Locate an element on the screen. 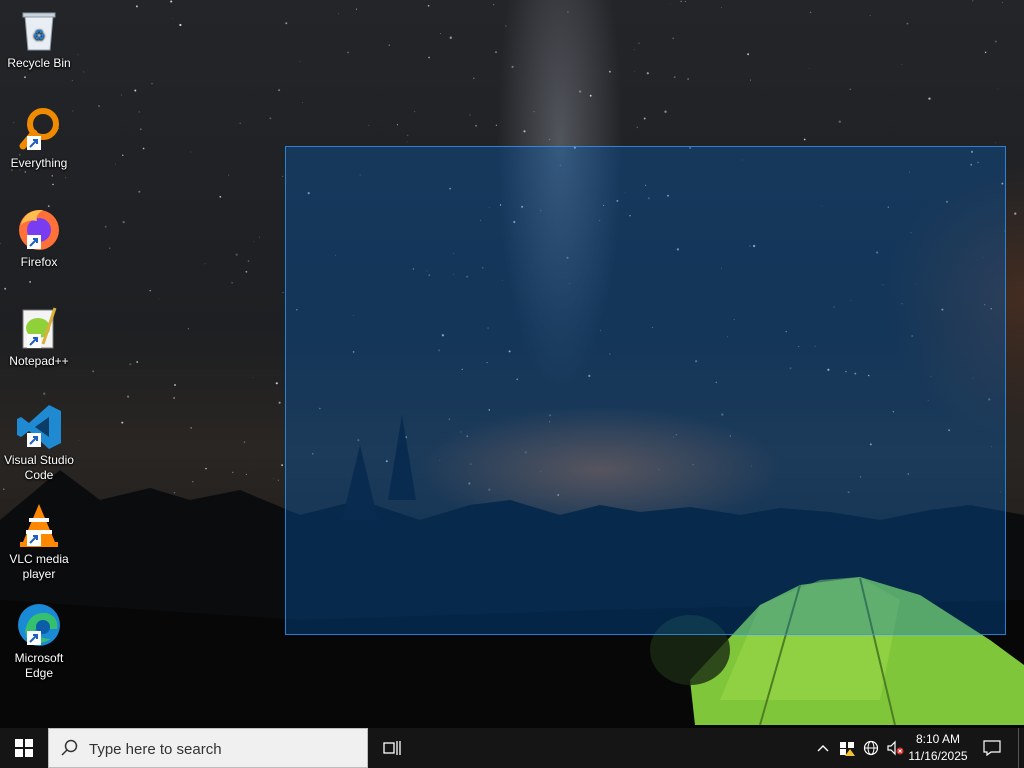 The width and height of the screenshot is (1024, 768). desktop-icon-firefox: Firefox is located at coordinates (39, 237).